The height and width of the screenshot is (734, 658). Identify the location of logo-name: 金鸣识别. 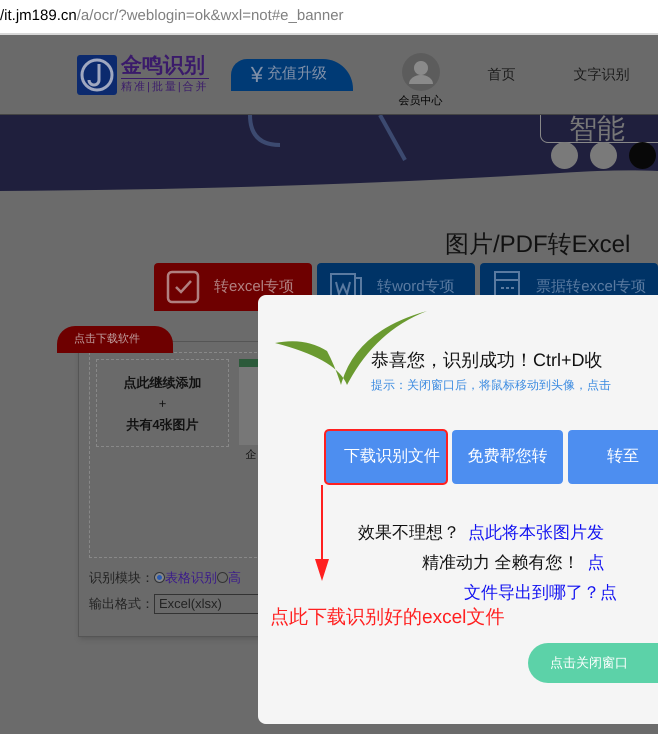
(165, 66).